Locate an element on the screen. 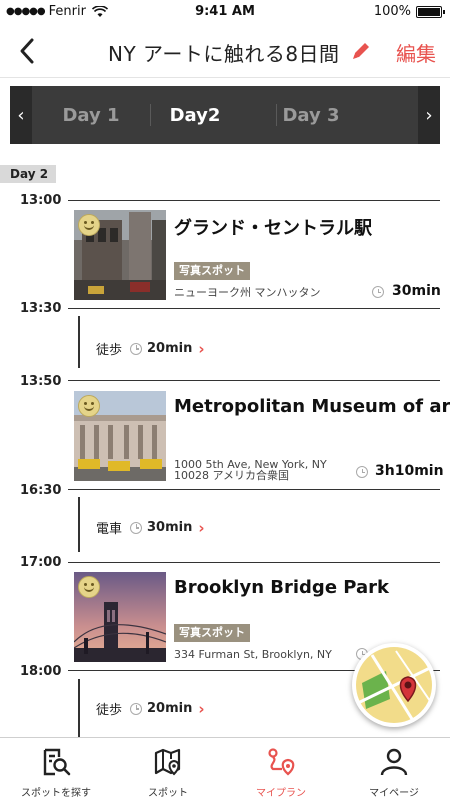 The width and height of the screenshot is (450, 800). stay-duration: 3h10min is located at coordinates (409, 471).